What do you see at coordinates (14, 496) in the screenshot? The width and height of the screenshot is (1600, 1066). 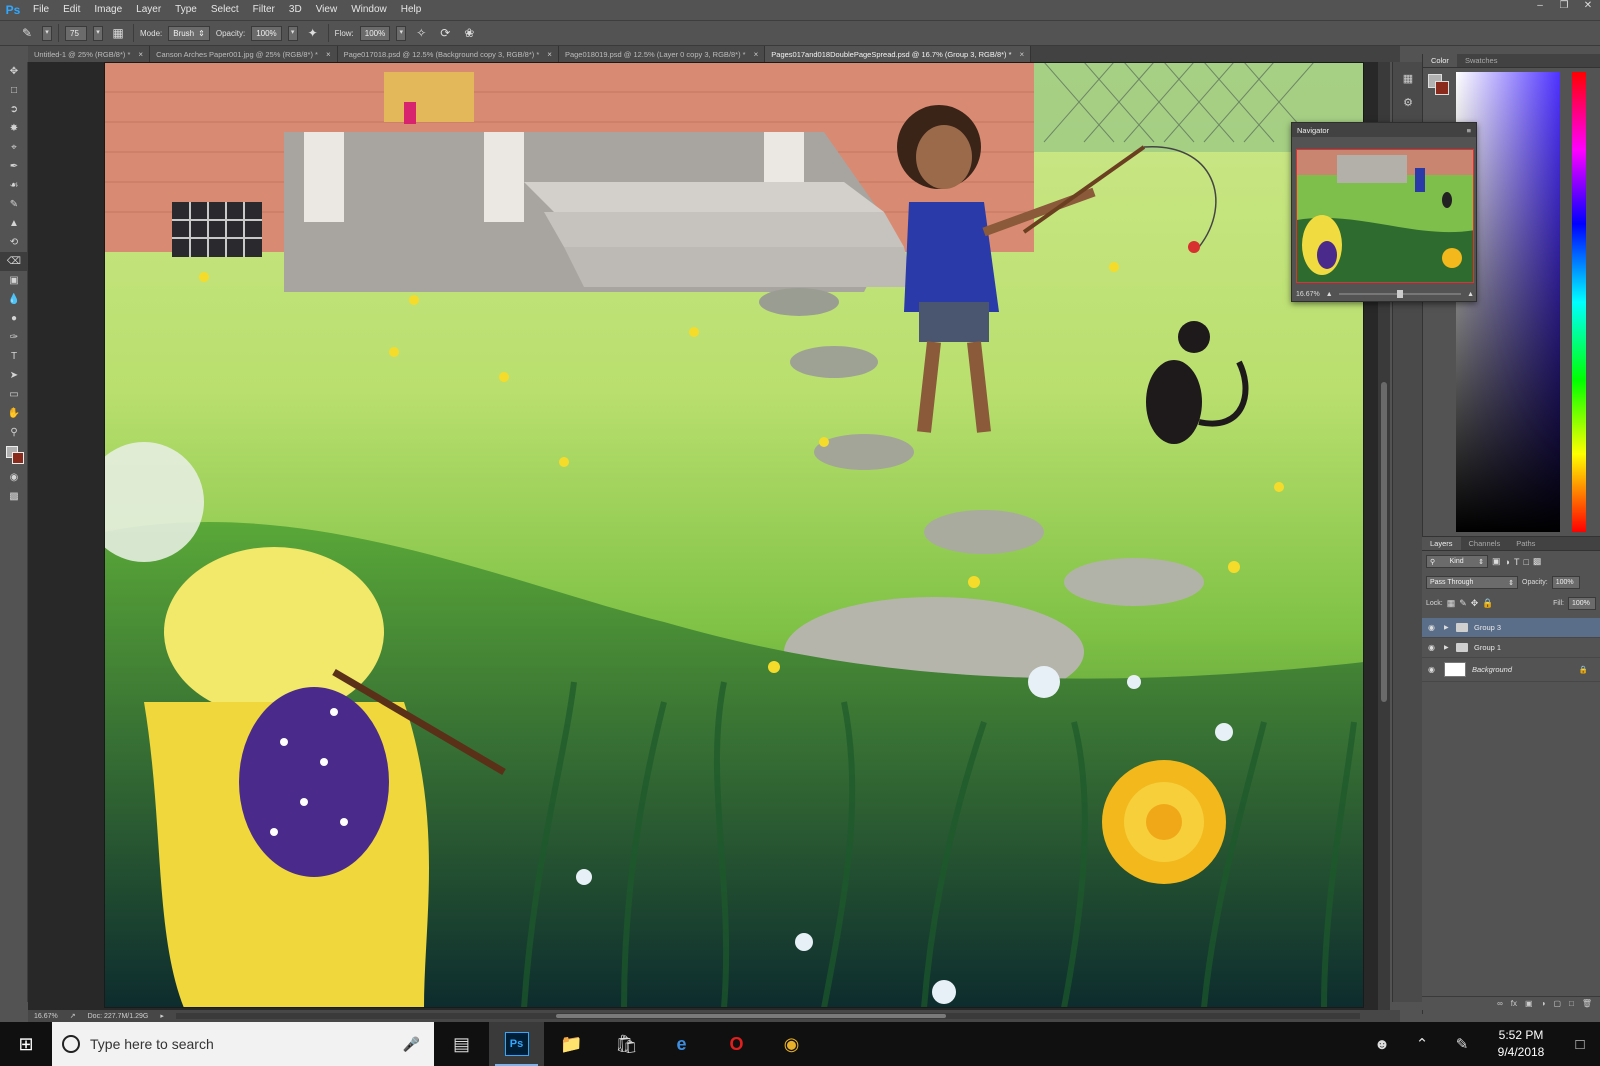 I see `screen-mode-icon: ▩` at bounding box center [14, 496].